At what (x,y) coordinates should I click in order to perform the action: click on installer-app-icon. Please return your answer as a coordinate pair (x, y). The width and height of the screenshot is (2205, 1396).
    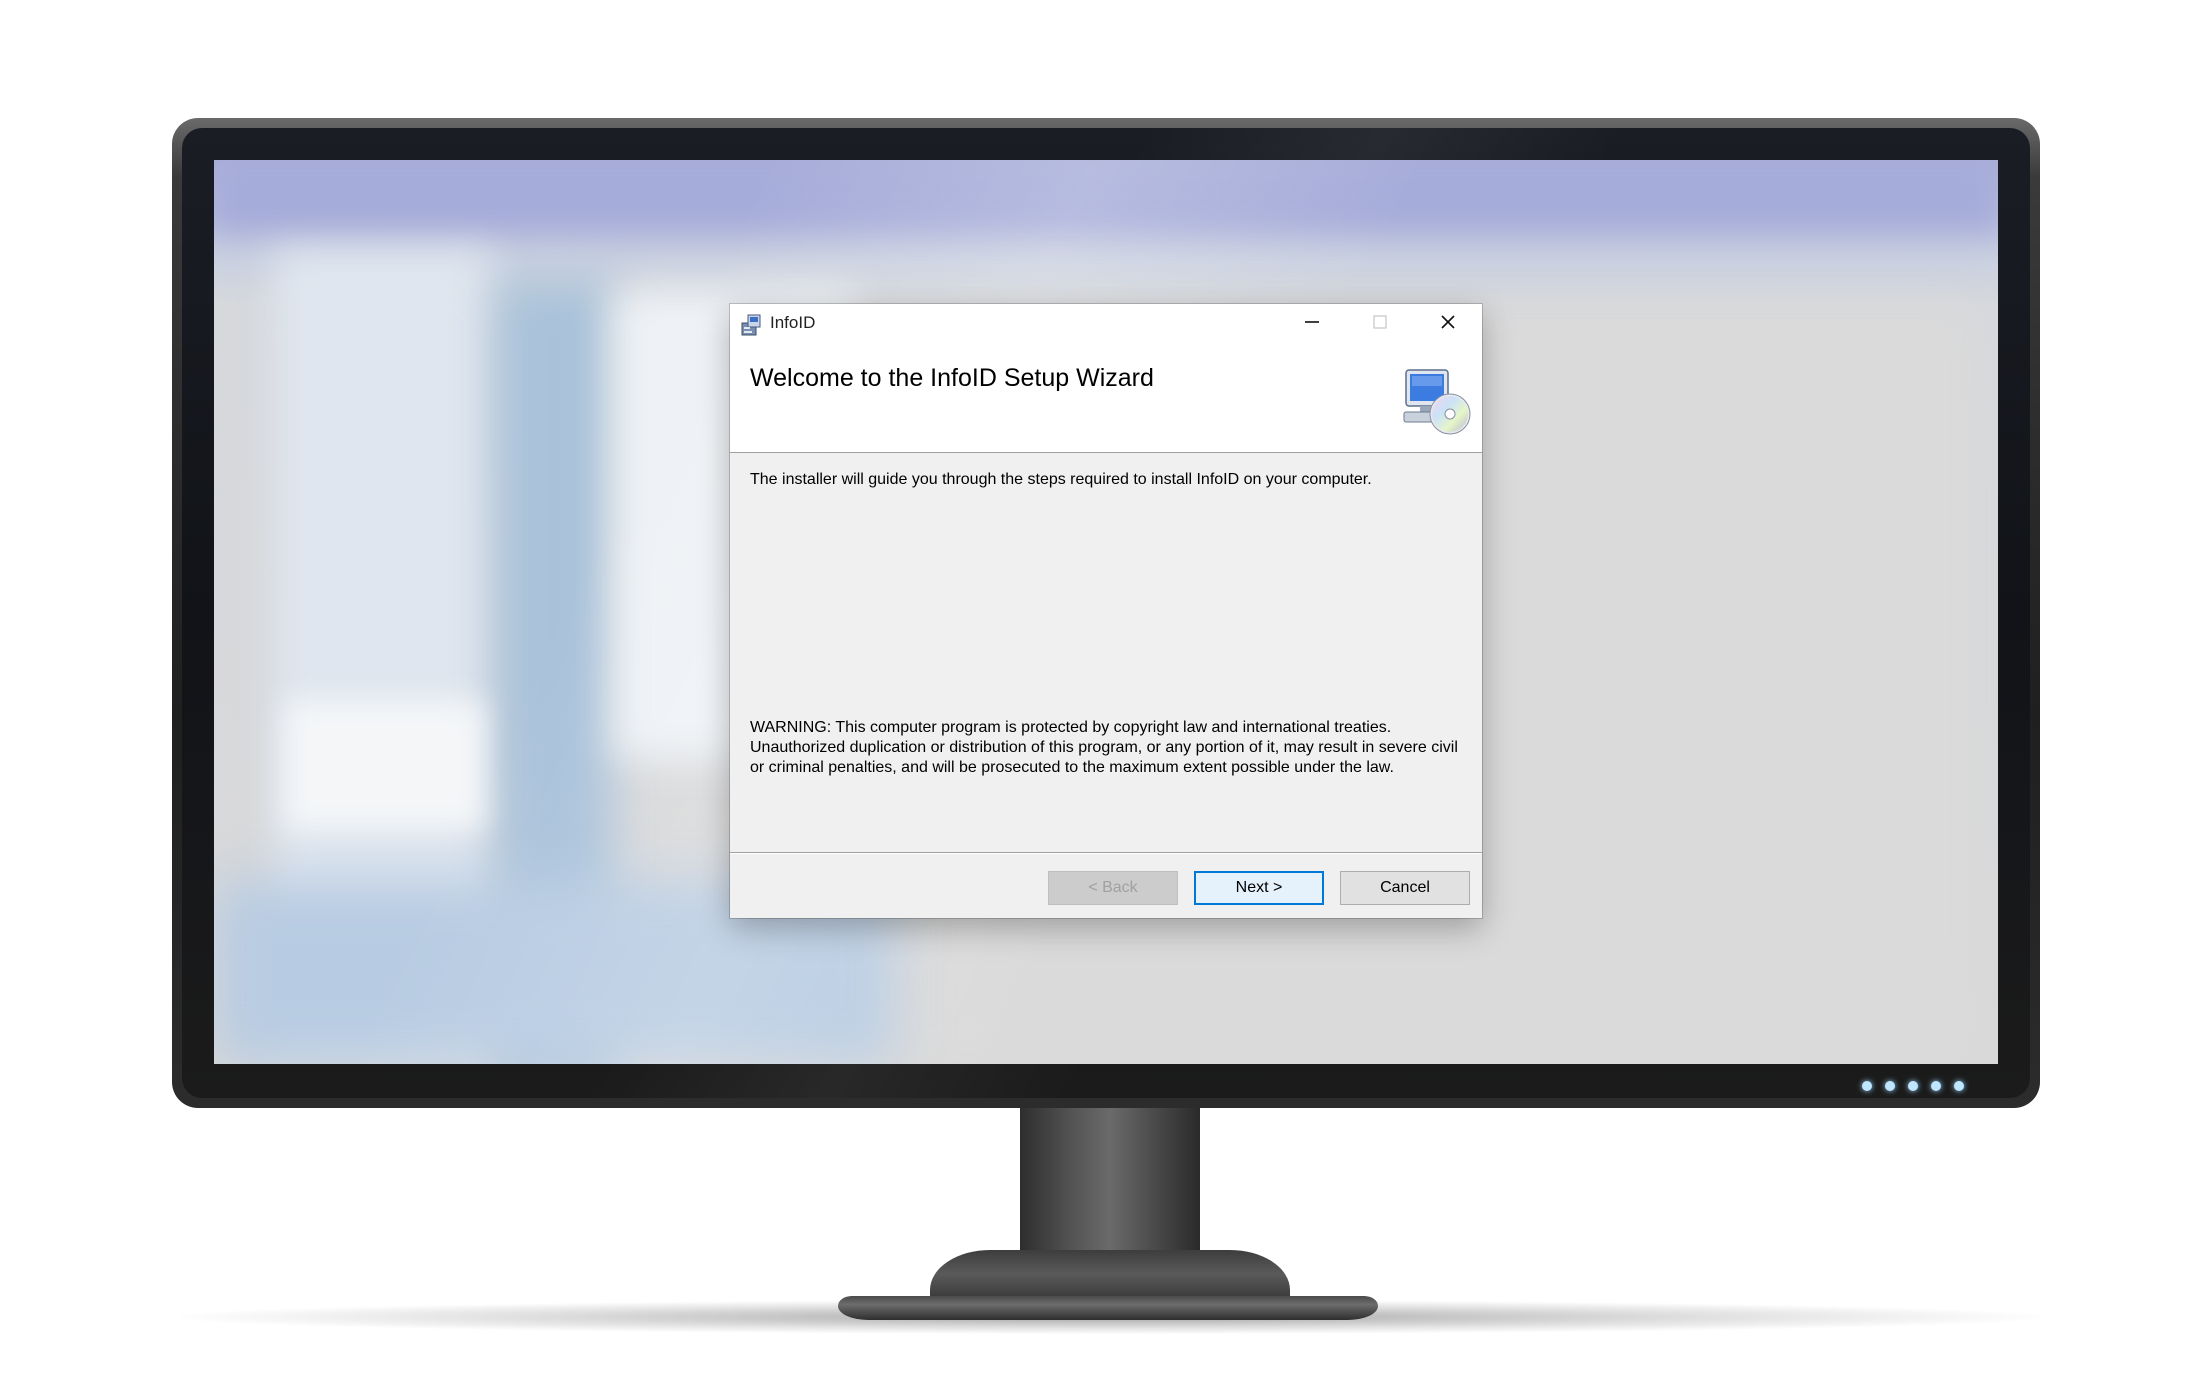
    Looking at the image, I should click on (752, 325).